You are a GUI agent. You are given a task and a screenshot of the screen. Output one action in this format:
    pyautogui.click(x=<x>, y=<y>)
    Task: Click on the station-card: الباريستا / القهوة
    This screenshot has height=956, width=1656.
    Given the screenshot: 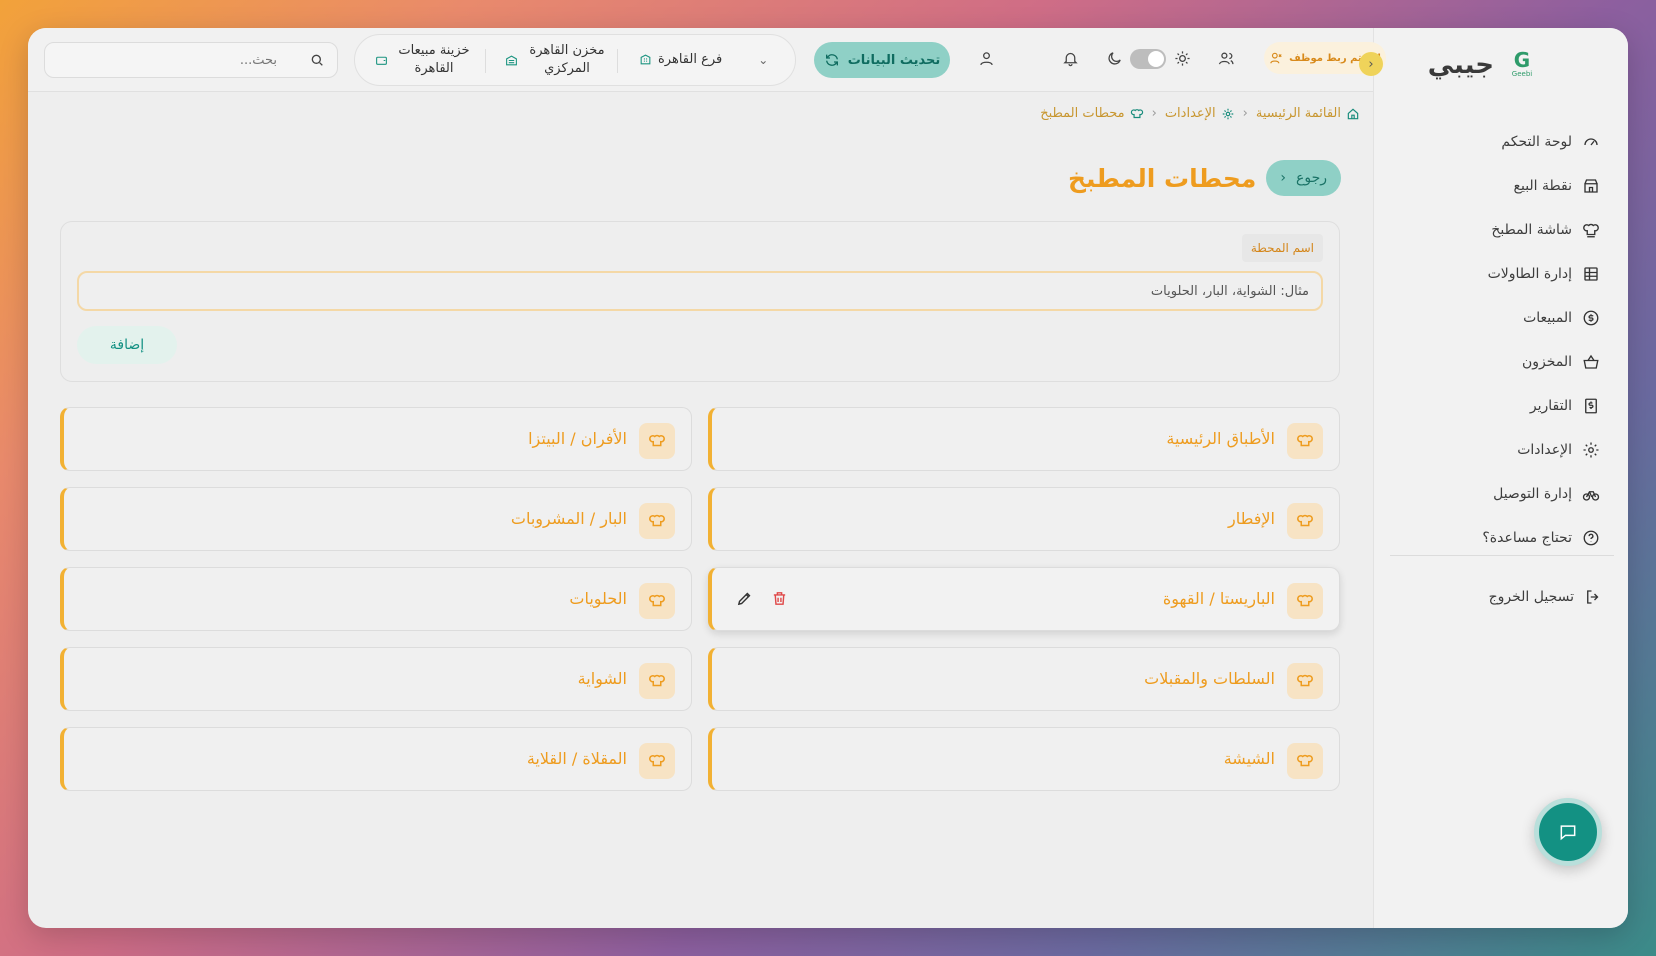 What is the action you would take?
    pyautogui.click(x=1024, y=599)
    